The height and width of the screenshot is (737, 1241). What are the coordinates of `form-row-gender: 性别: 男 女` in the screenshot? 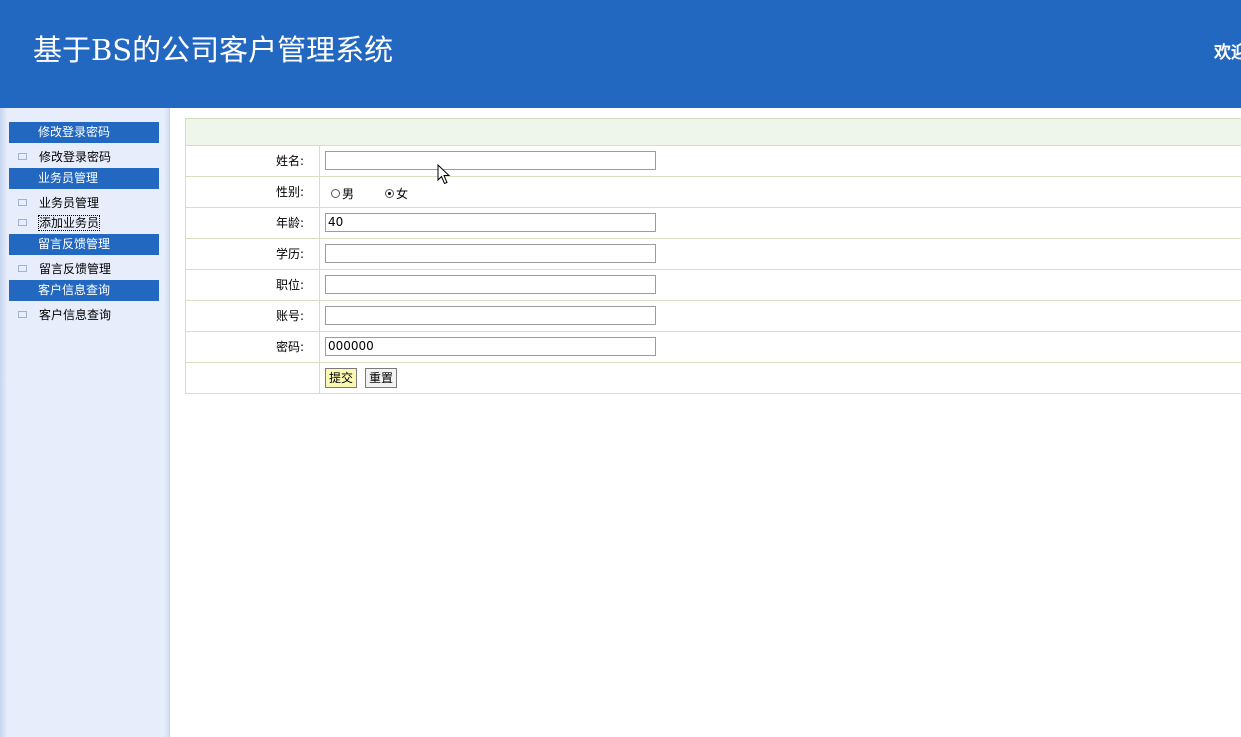 It's located at (713, 192).